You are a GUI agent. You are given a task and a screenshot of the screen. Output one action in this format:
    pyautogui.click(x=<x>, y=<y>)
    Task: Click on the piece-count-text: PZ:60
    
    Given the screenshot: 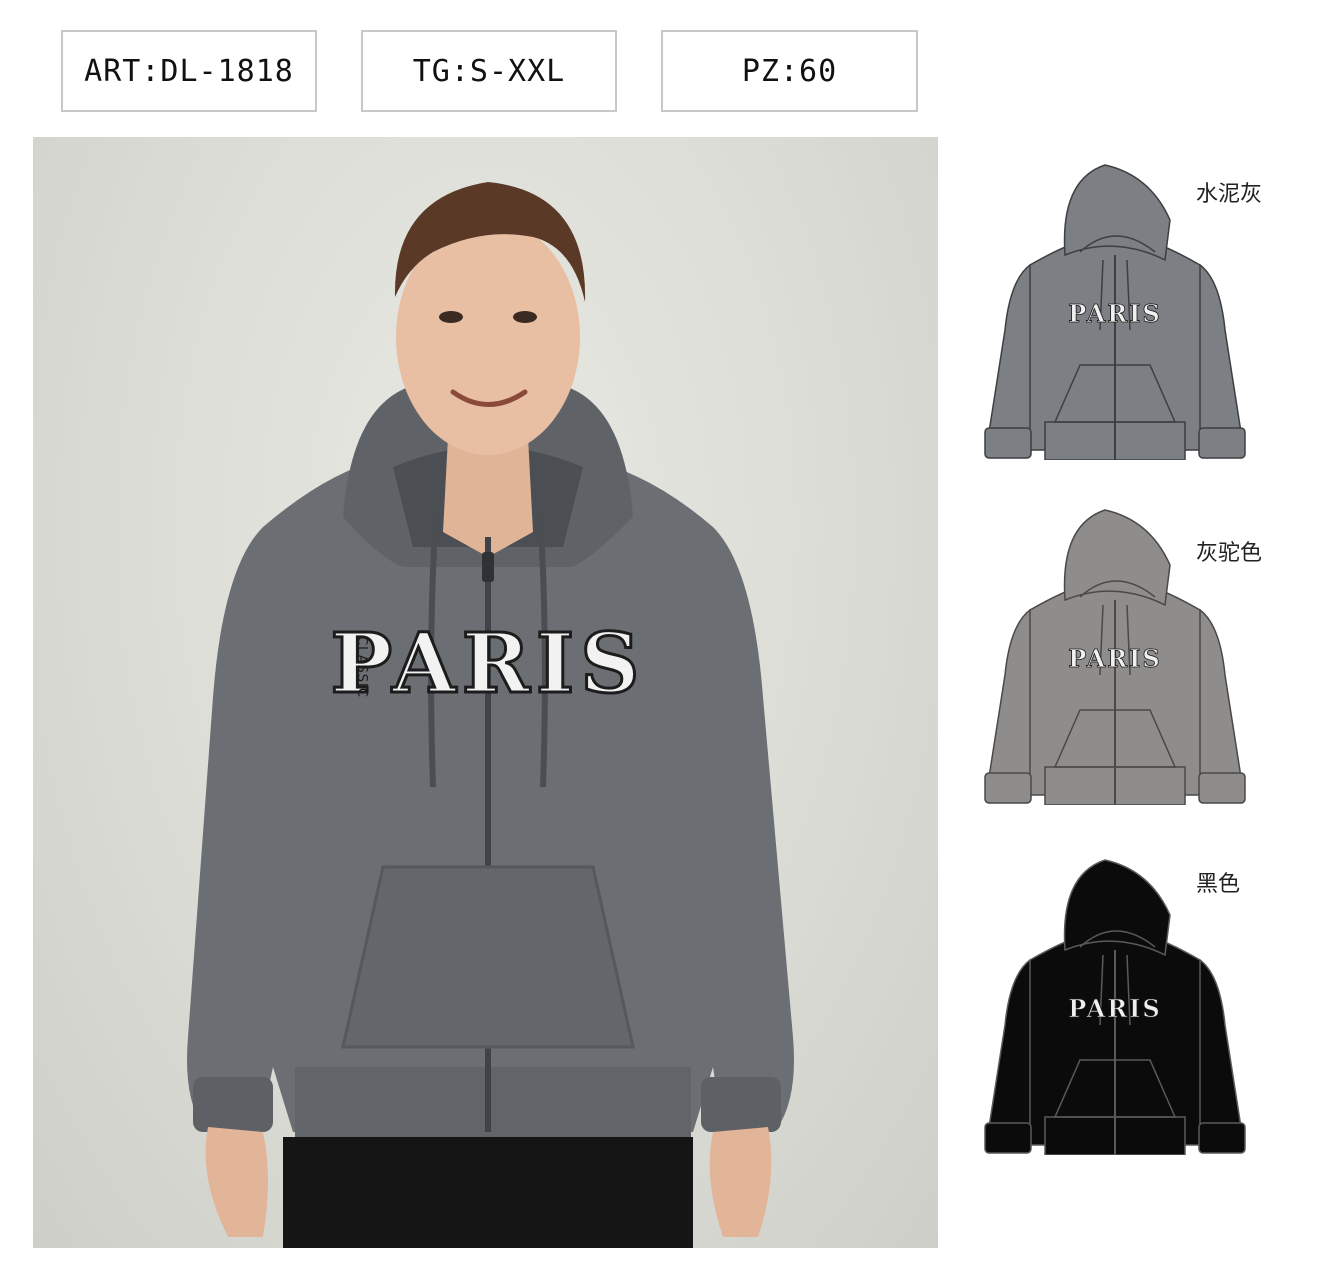 What is the action you would take?
    pyautogui.click(x=789, y=71)
    